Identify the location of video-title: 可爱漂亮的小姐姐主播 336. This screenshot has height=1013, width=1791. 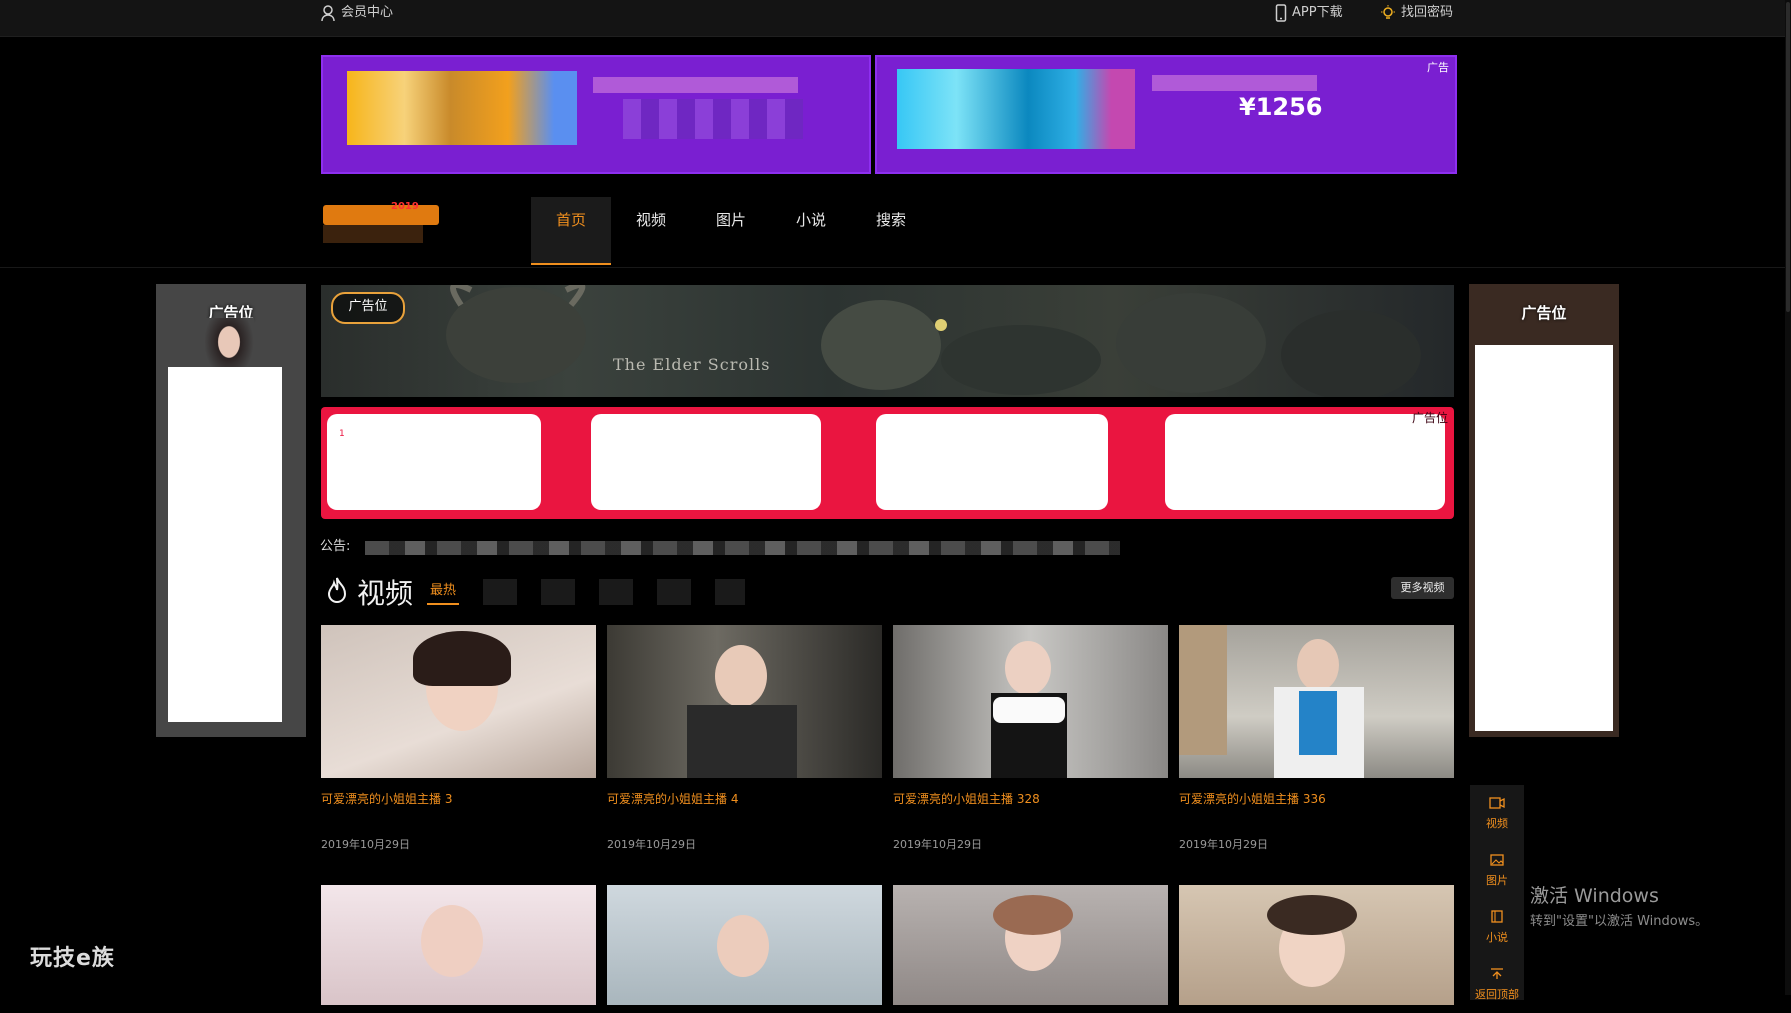
(1316, 799).